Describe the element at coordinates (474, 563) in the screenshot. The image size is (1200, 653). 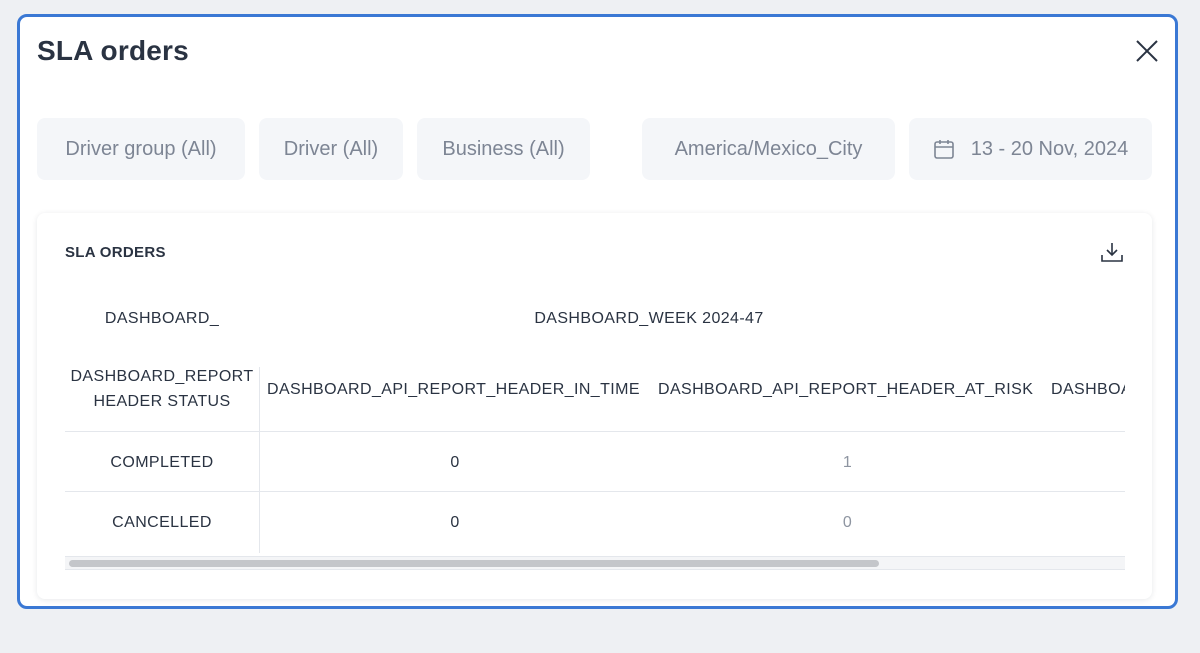
I see `scrollbar-thumb` at that location.